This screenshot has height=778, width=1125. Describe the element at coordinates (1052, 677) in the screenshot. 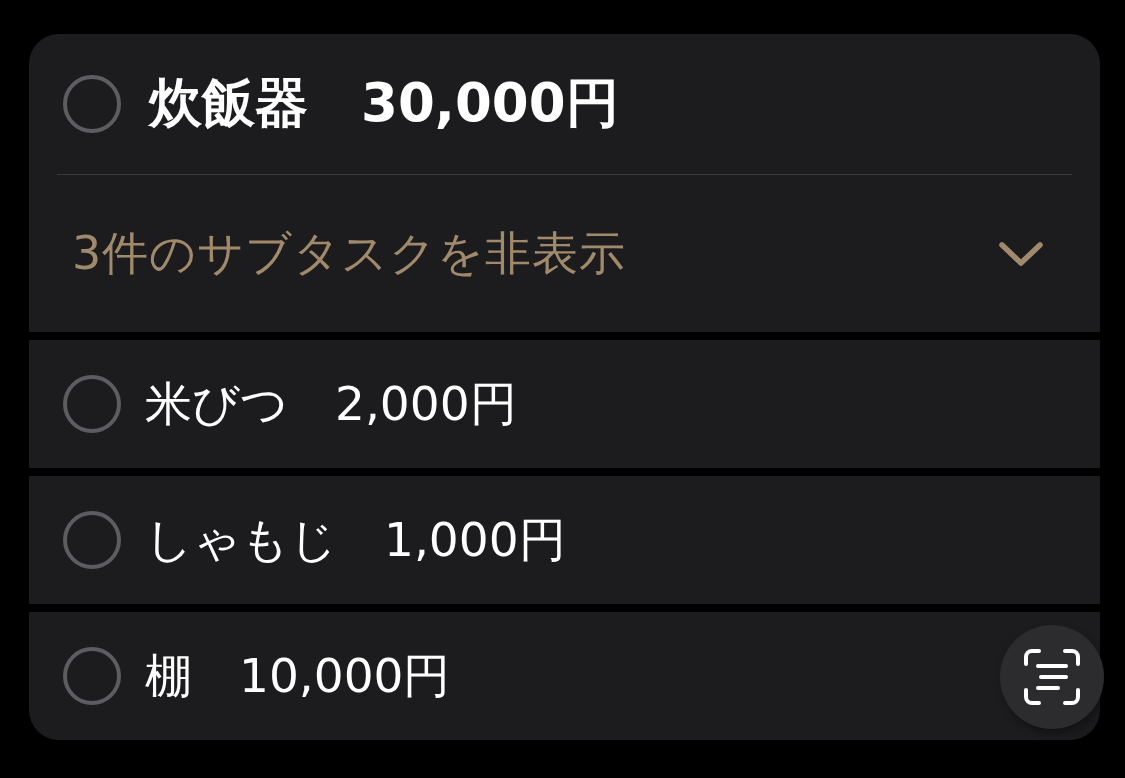

I see `scan-text-icon` at that location.